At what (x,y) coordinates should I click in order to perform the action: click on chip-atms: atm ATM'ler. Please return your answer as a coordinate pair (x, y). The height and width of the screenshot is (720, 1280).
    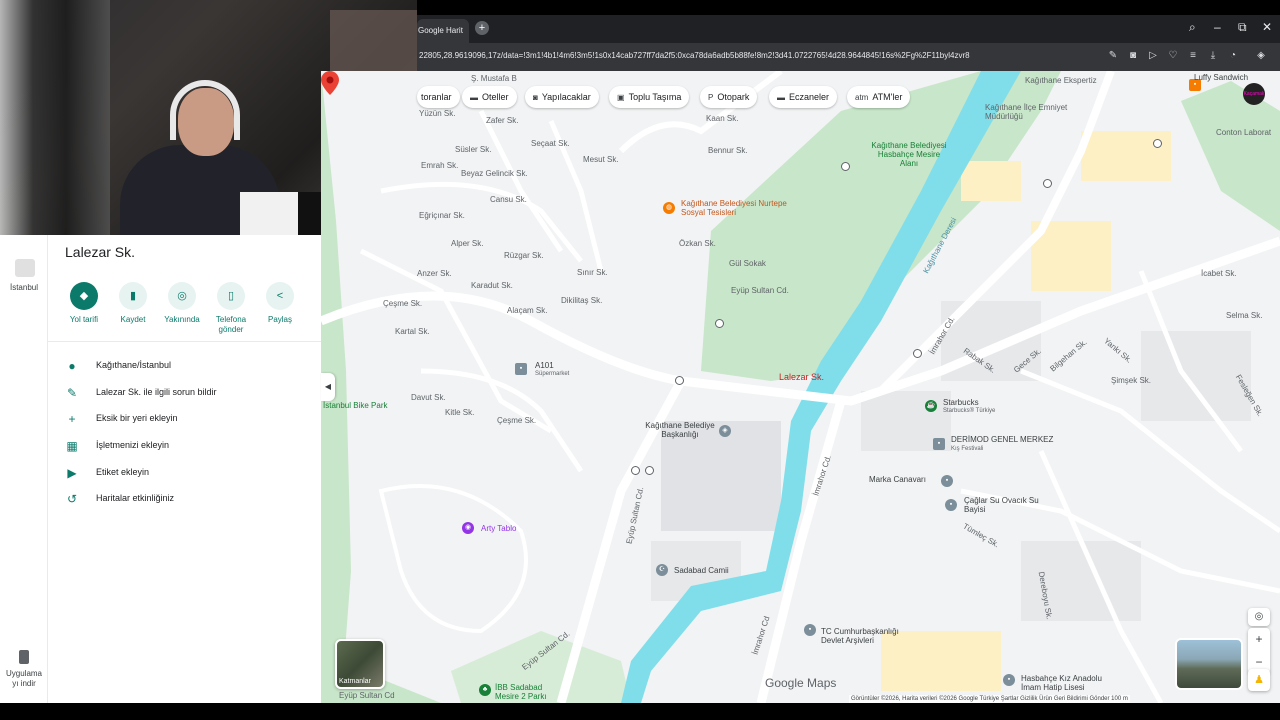
    Looking at the image, I should click on (879, 97).